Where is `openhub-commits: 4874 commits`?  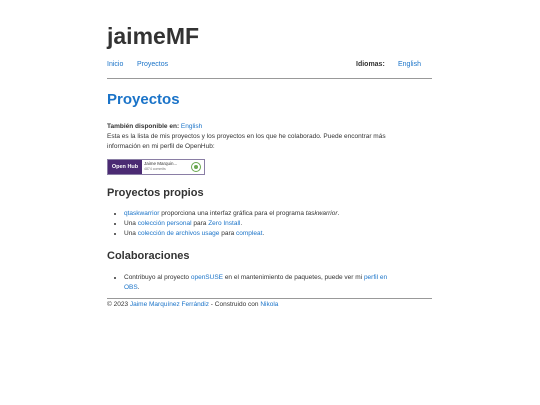 openhub-commits: 4874 commits is located at coordinates (155, 169).